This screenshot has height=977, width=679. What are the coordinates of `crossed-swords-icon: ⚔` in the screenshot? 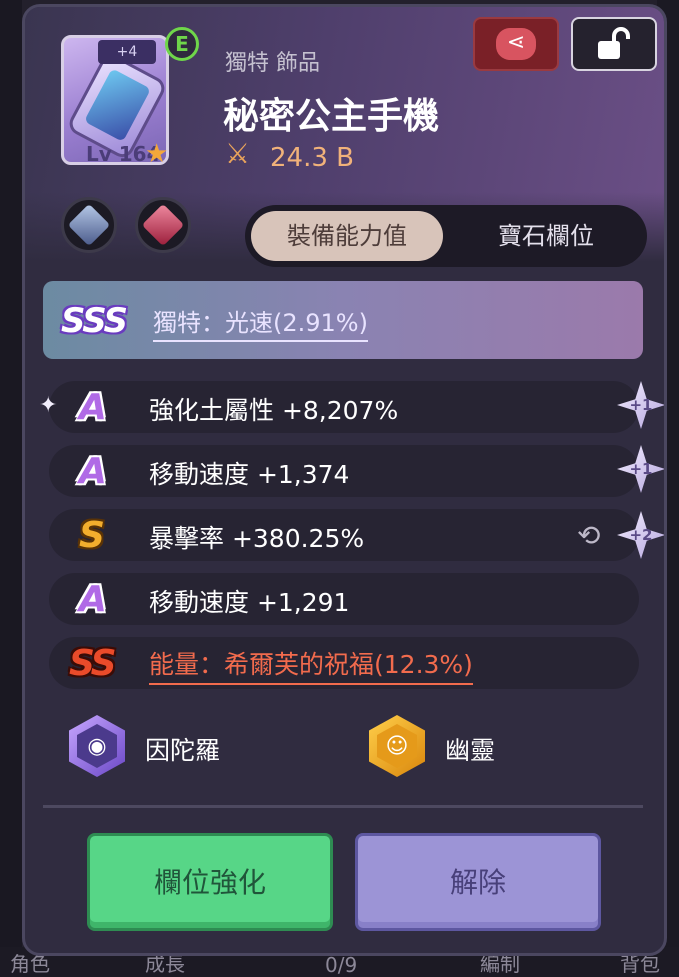 It's located at (238, 153).